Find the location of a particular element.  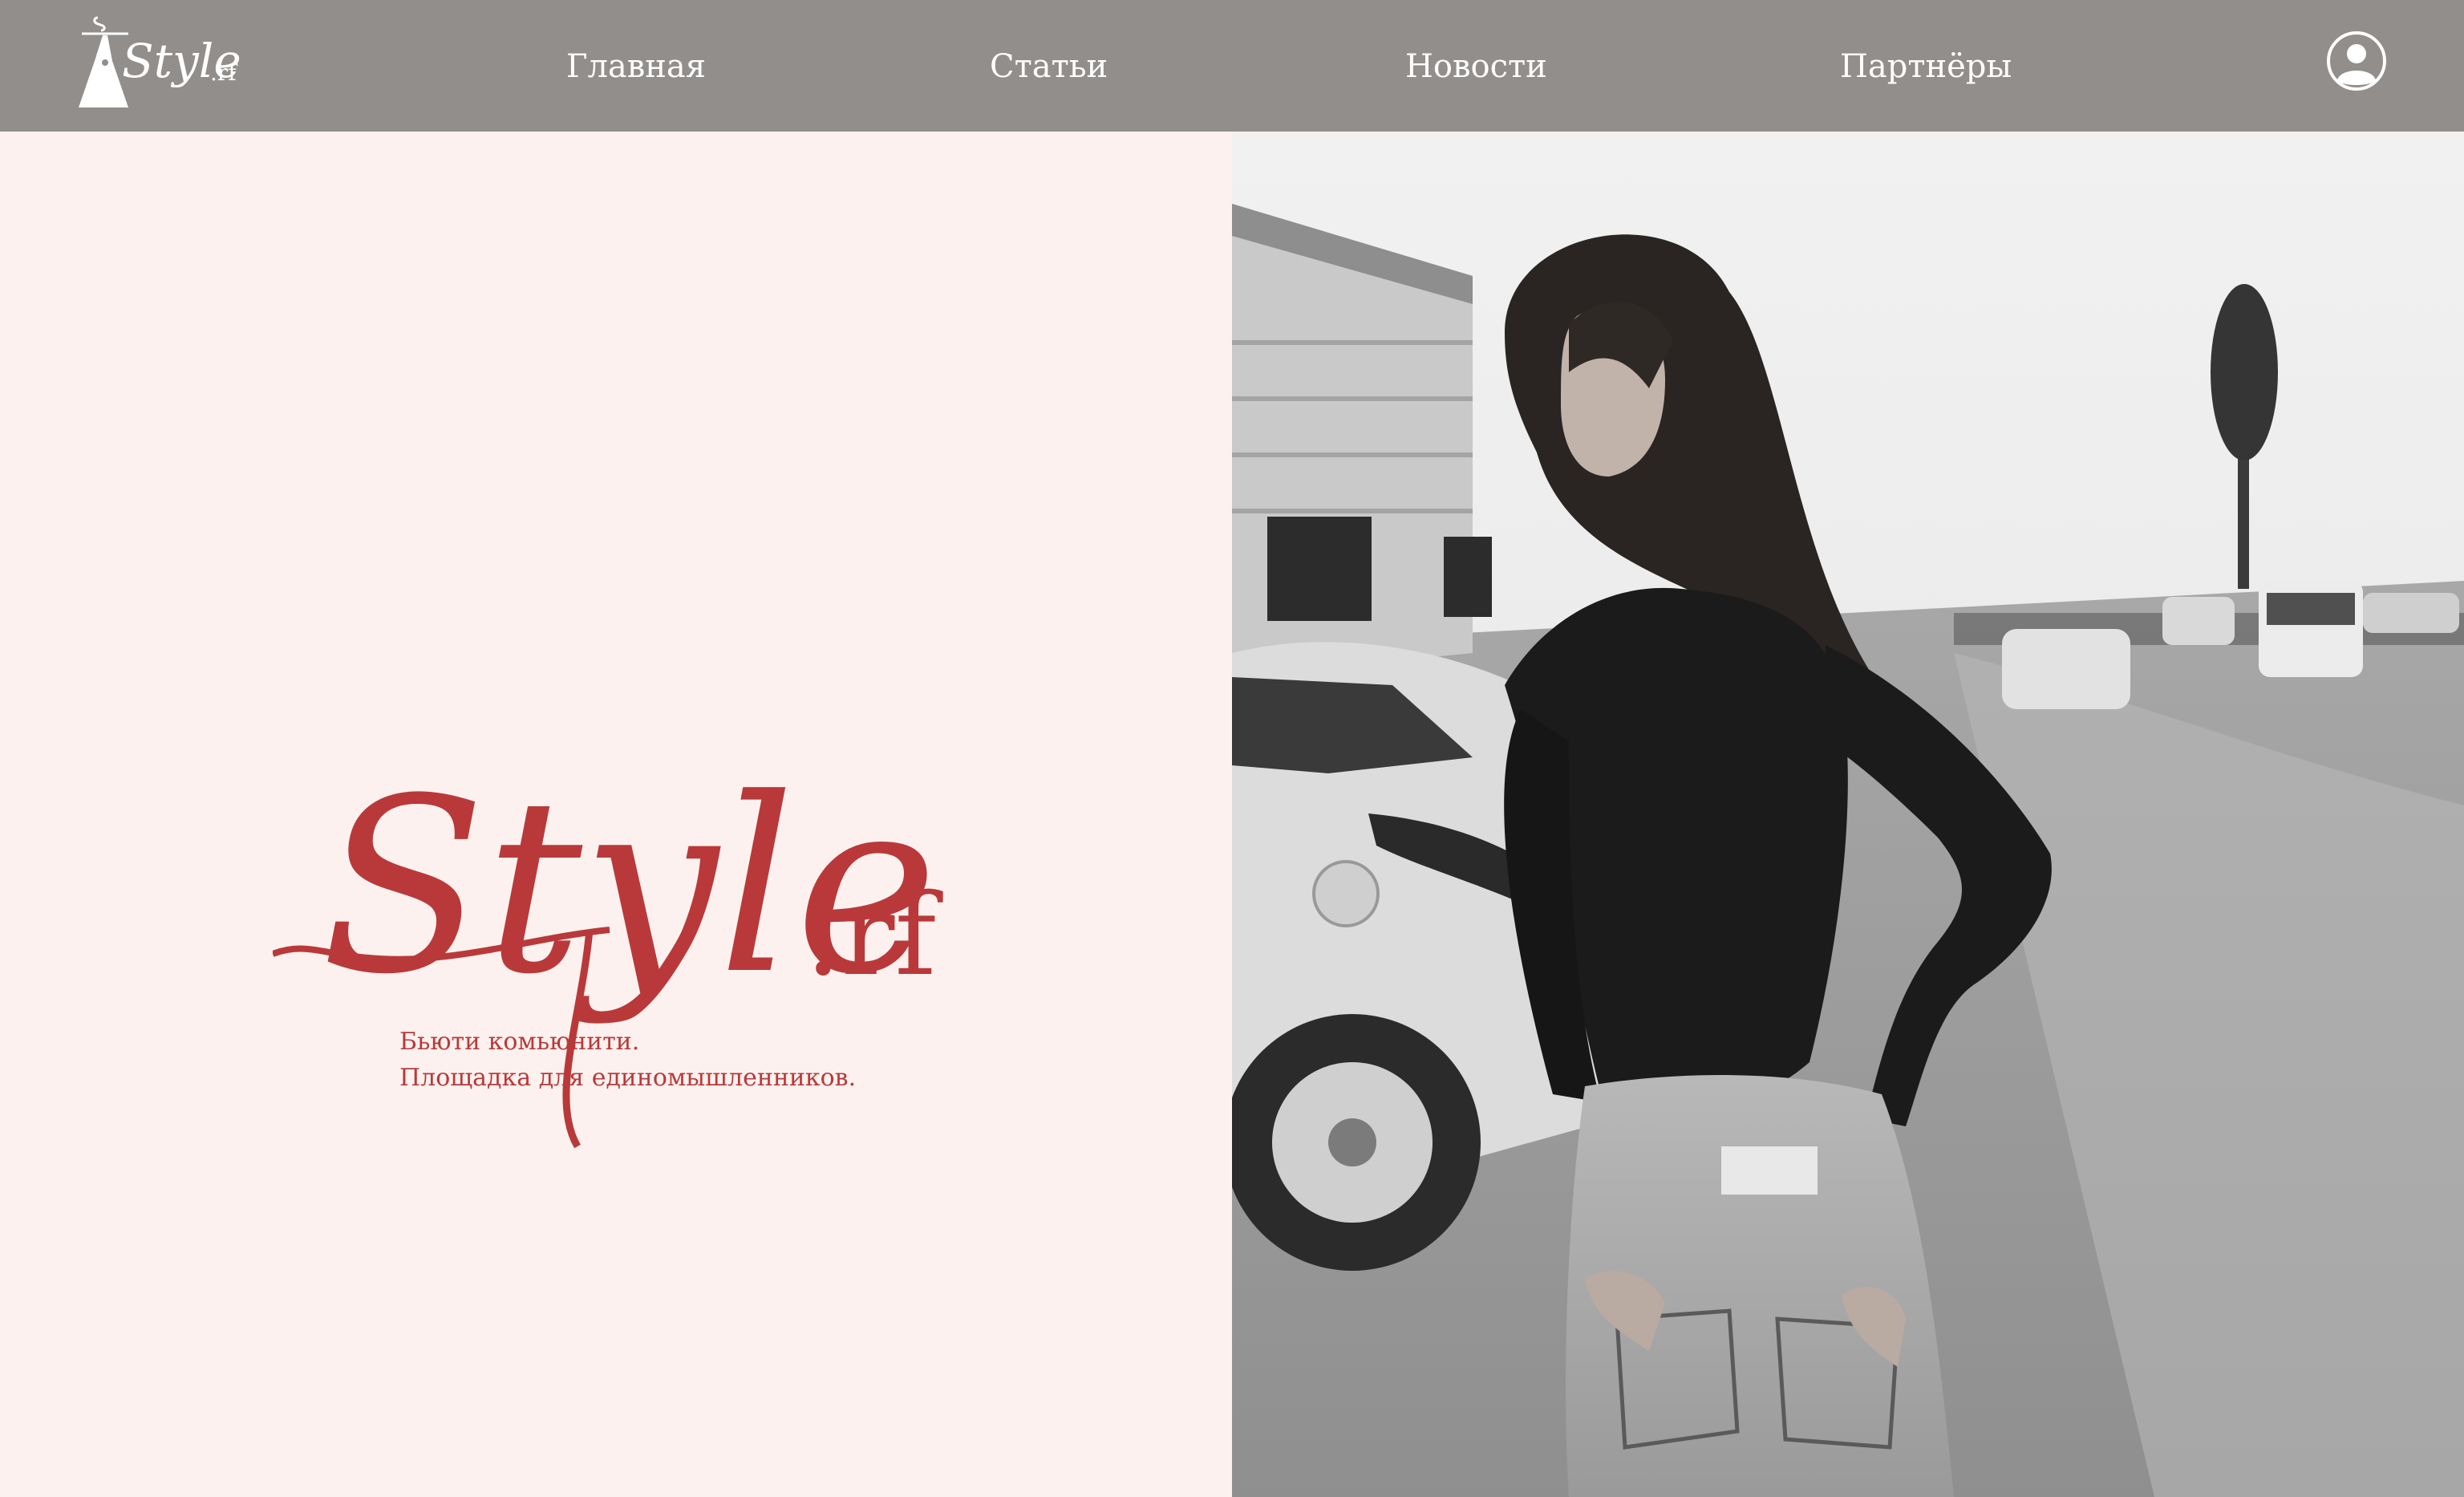

nav-item-articles: Статьи is located at coordinates (1049, 67).